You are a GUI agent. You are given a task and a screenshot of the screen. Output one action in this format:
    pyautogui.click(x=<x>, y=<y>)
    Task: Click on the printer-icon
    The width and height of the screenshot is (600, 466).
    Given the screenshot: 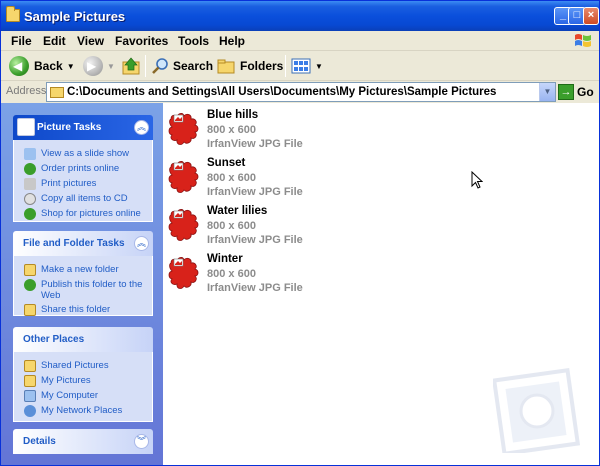 What is the action you would take?
    pyautogui.click(x=30, y=184)
    